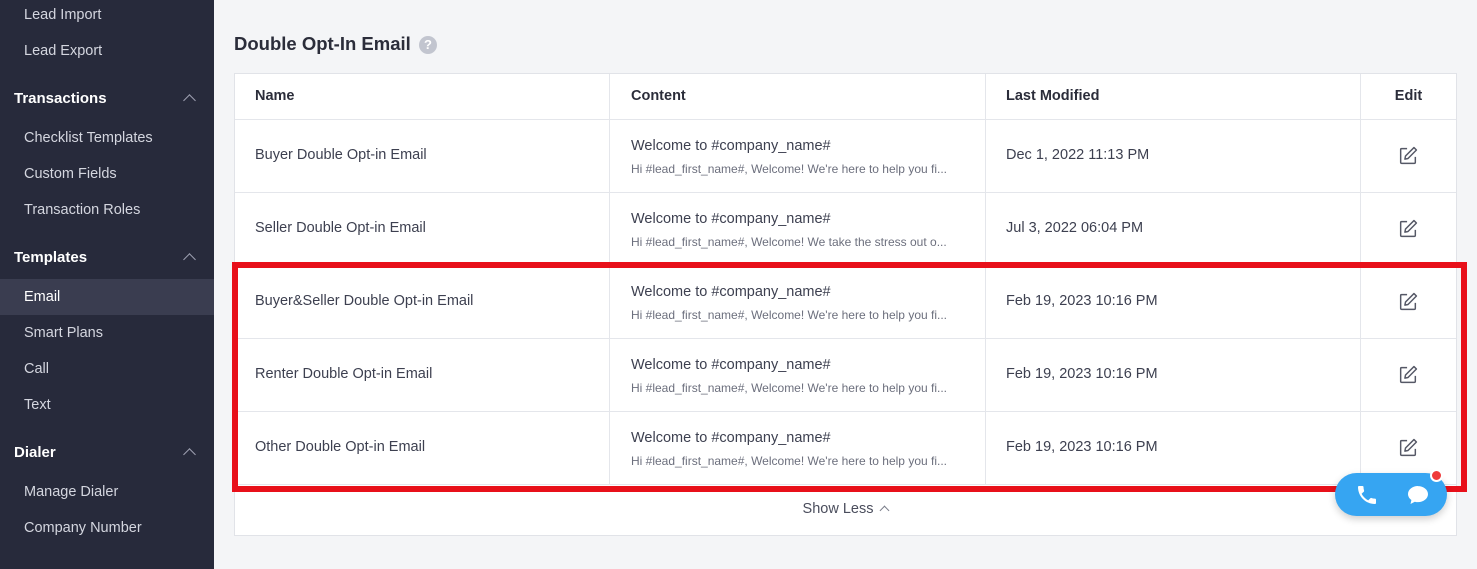 Image resolution: width=1477 pixels, height=569 pixels. What do you see at coordinates (1418, 495) in the screenshot?
I see `chat-icon` at bounding box center [1418, 495].